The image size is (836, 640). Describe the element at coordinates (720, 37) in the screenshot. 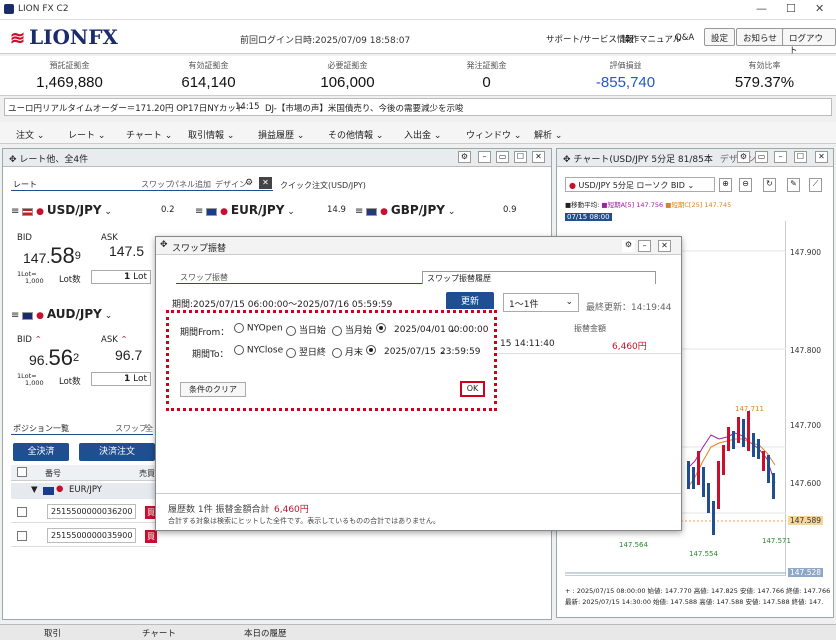

I see `settings-button: 設定` at that location.